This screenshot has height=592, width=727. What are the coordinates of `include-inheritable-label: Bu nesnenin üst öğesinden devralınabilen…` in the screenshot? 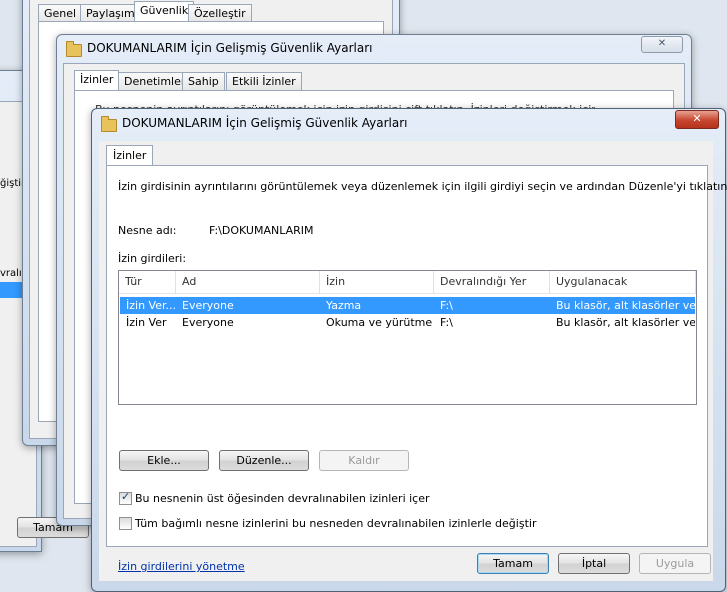 It's located at (282, 498).